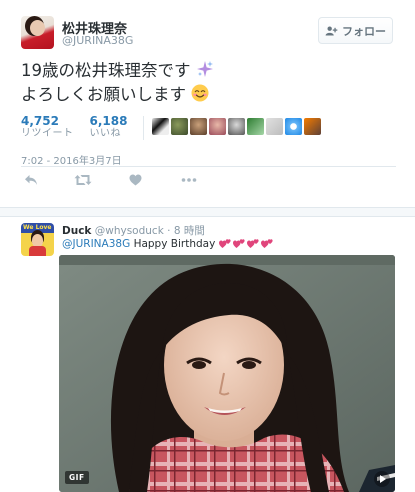 The height and width of the screenshot is (492, 415). What do you see at coordinates (37, 227) in the screenshot?
I see `avatar-logo-text: We Love` at bounding box center [37, 227].